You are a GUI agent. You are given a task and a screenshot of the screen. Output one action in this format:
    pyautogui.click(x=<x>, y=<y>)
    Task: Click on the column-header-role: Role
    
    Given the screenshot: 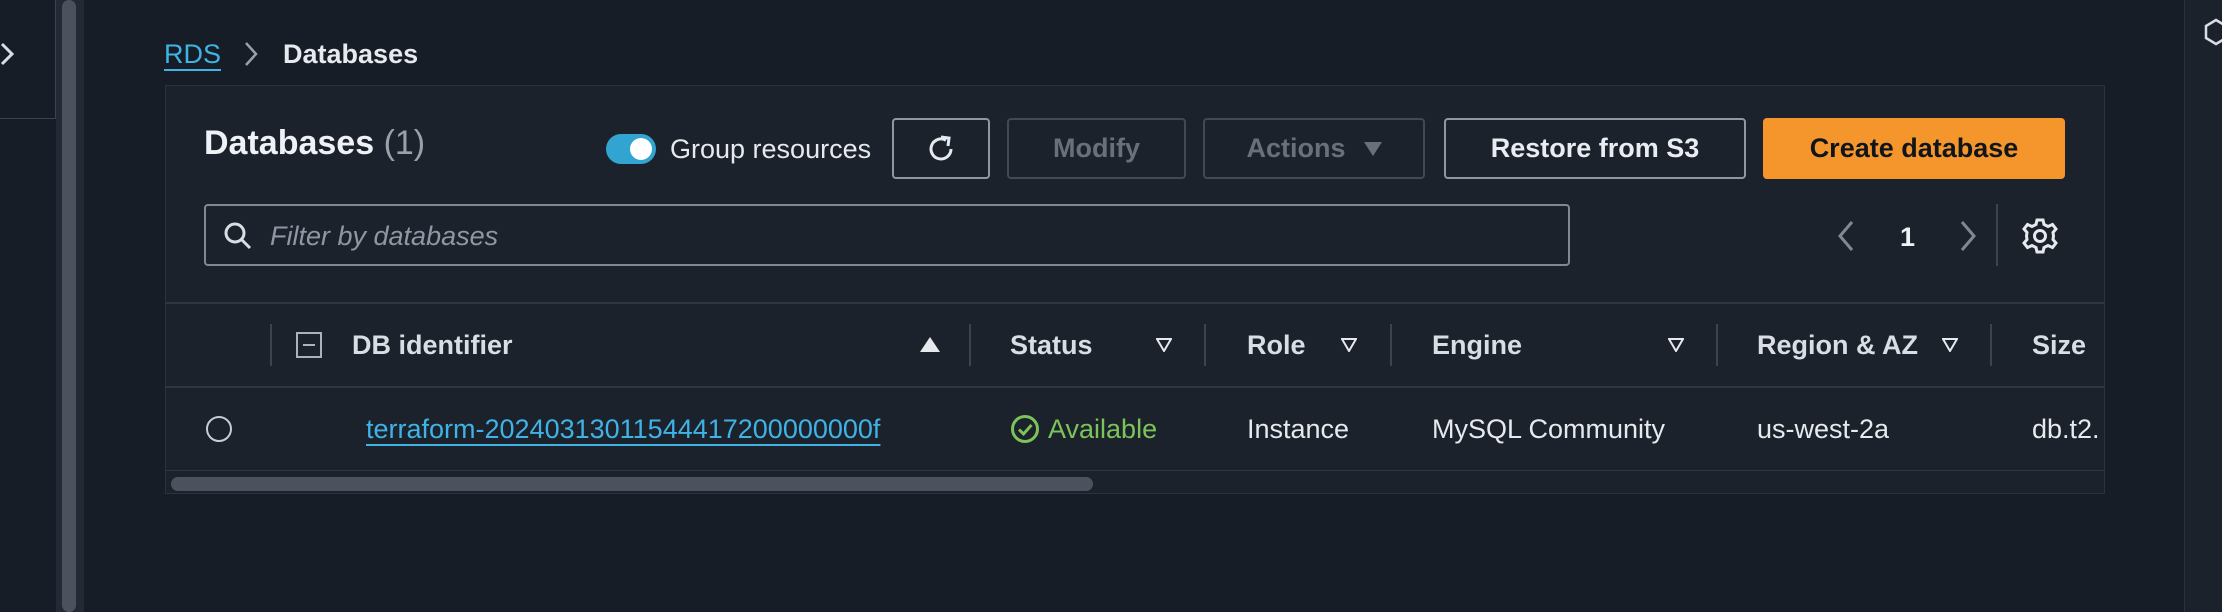 What is the action you would take?
    pyautogui.click(x=1276, y=345)
    